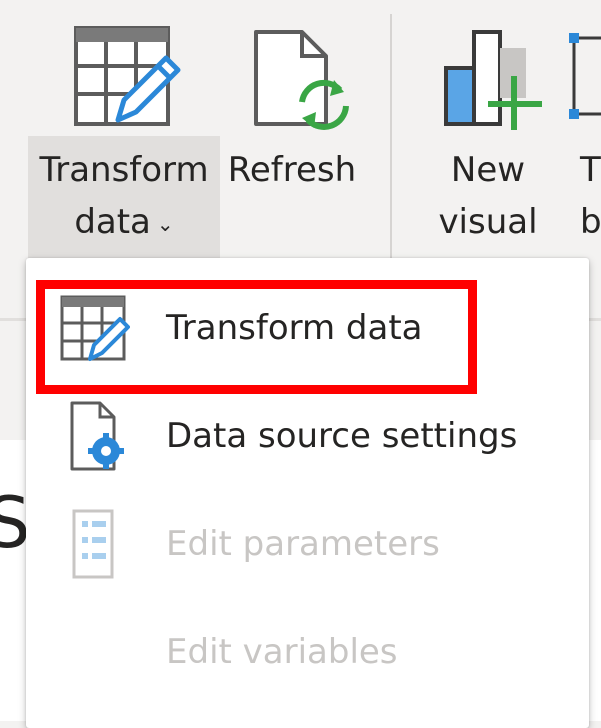 This screenshot has width=601, height=728. What do you see at coordinates (294, 328) in the screenshot?
I see `menu-item-label: Transform data` at bounding box center [294, 328].